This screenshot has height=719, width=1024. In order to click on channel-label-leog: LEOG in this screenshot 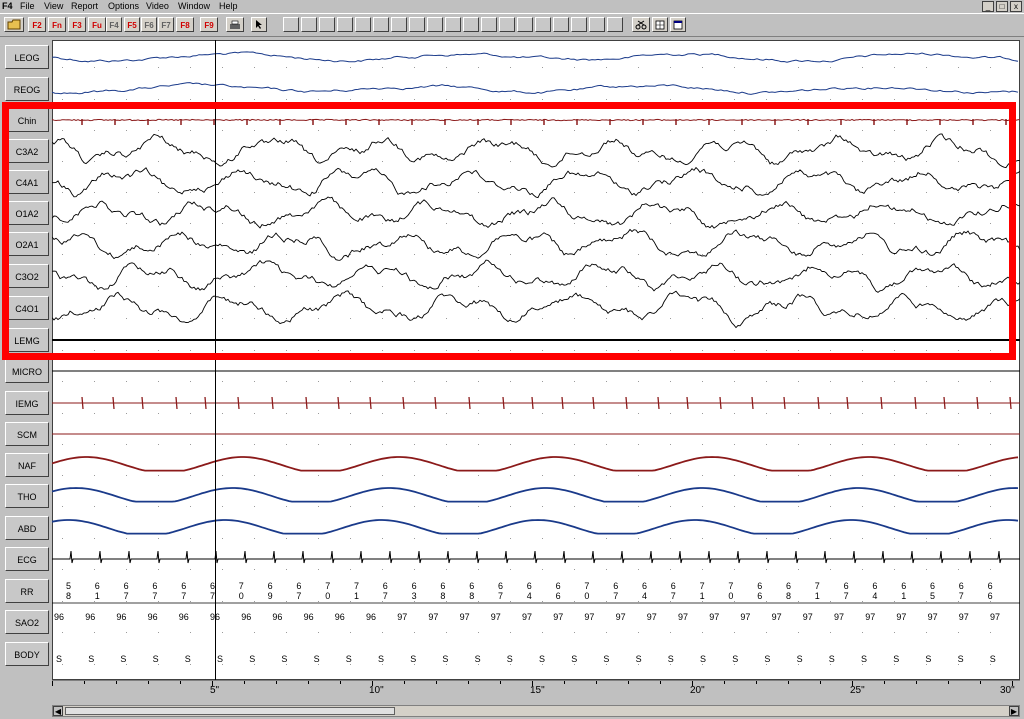, I will do `click(27, 57)`.